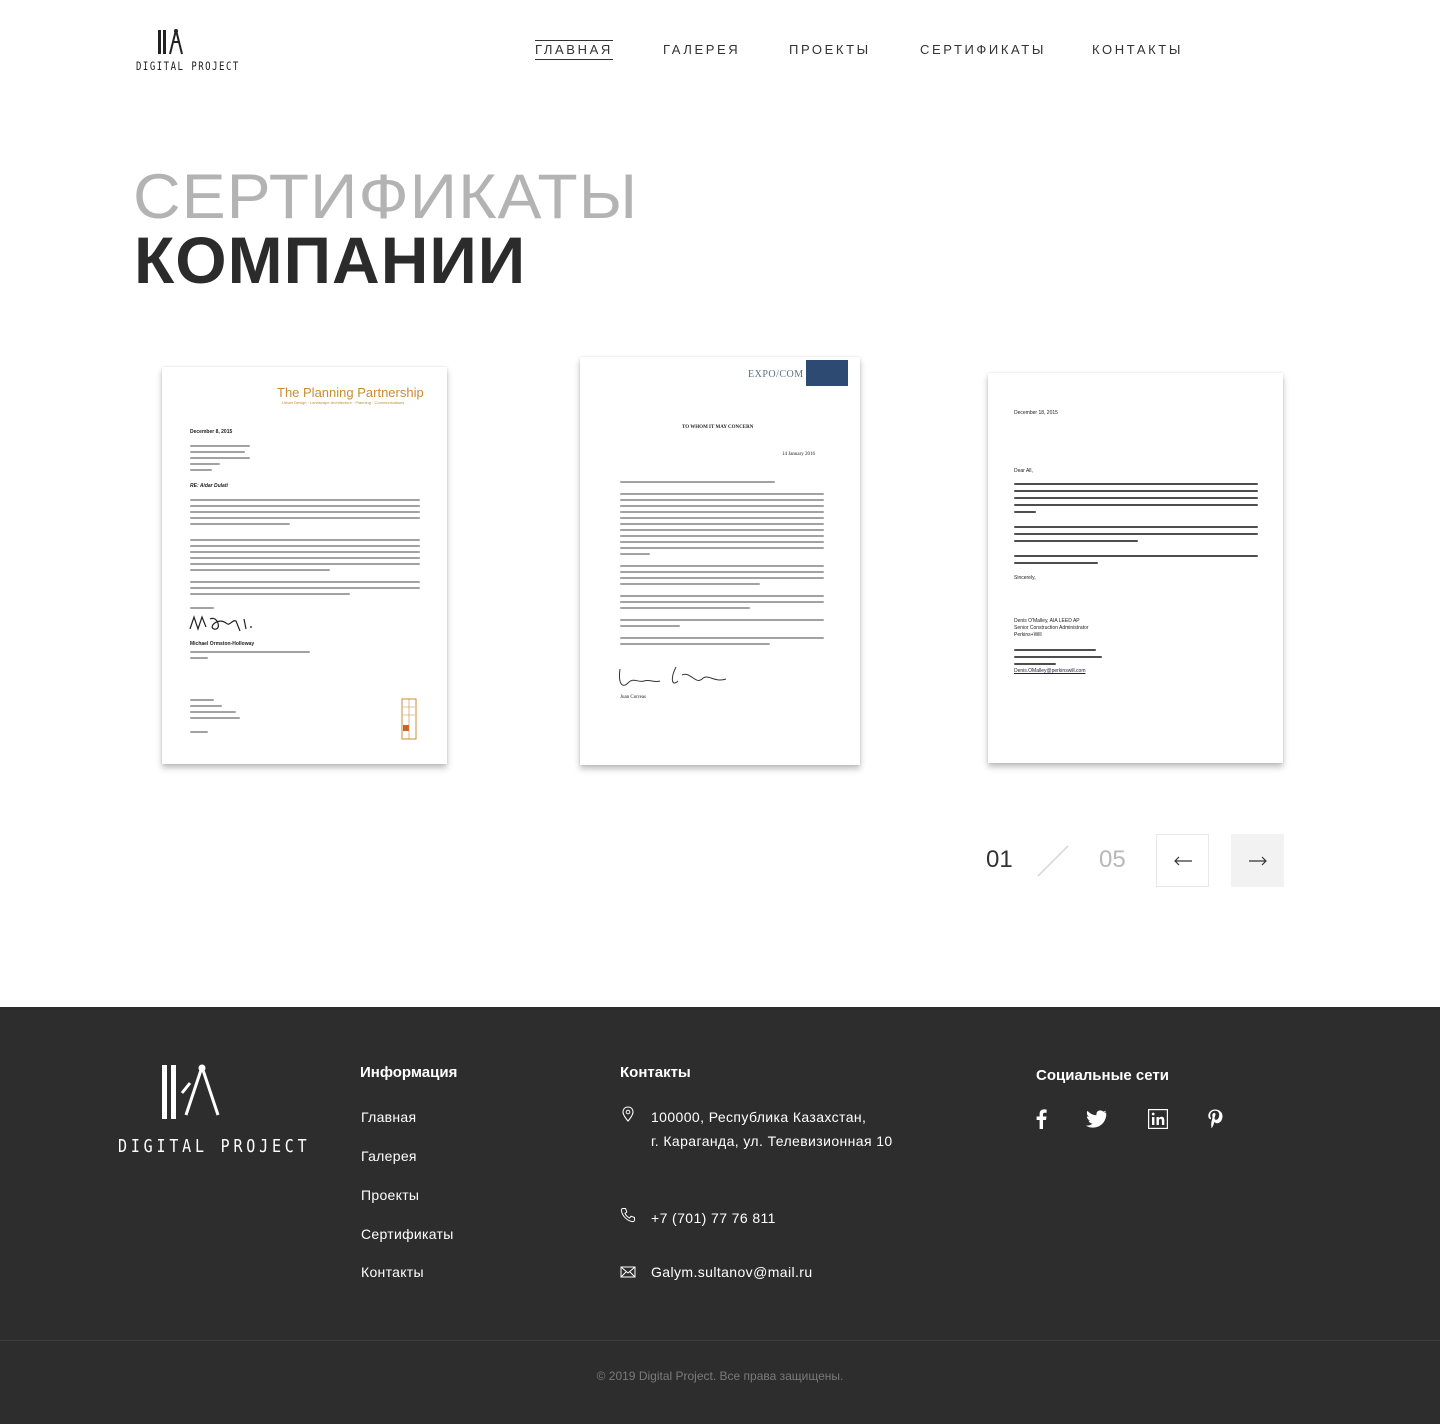 This screenshot has width=1440, height=1424. I want to click on footer-link-contacts: Контакты, so click(392, 1272).